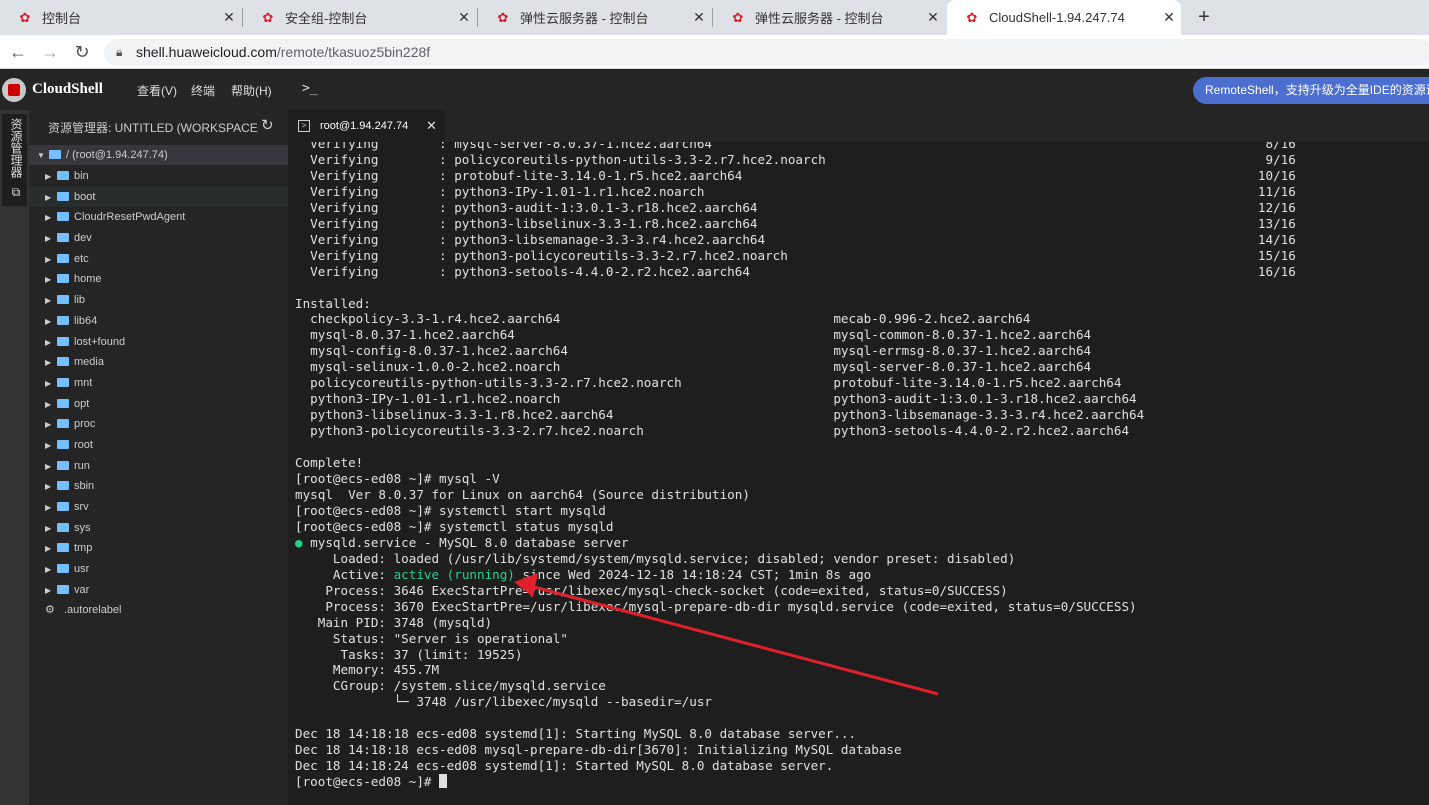  I want to click on gear-icon: ⚙, so click(50, 610).